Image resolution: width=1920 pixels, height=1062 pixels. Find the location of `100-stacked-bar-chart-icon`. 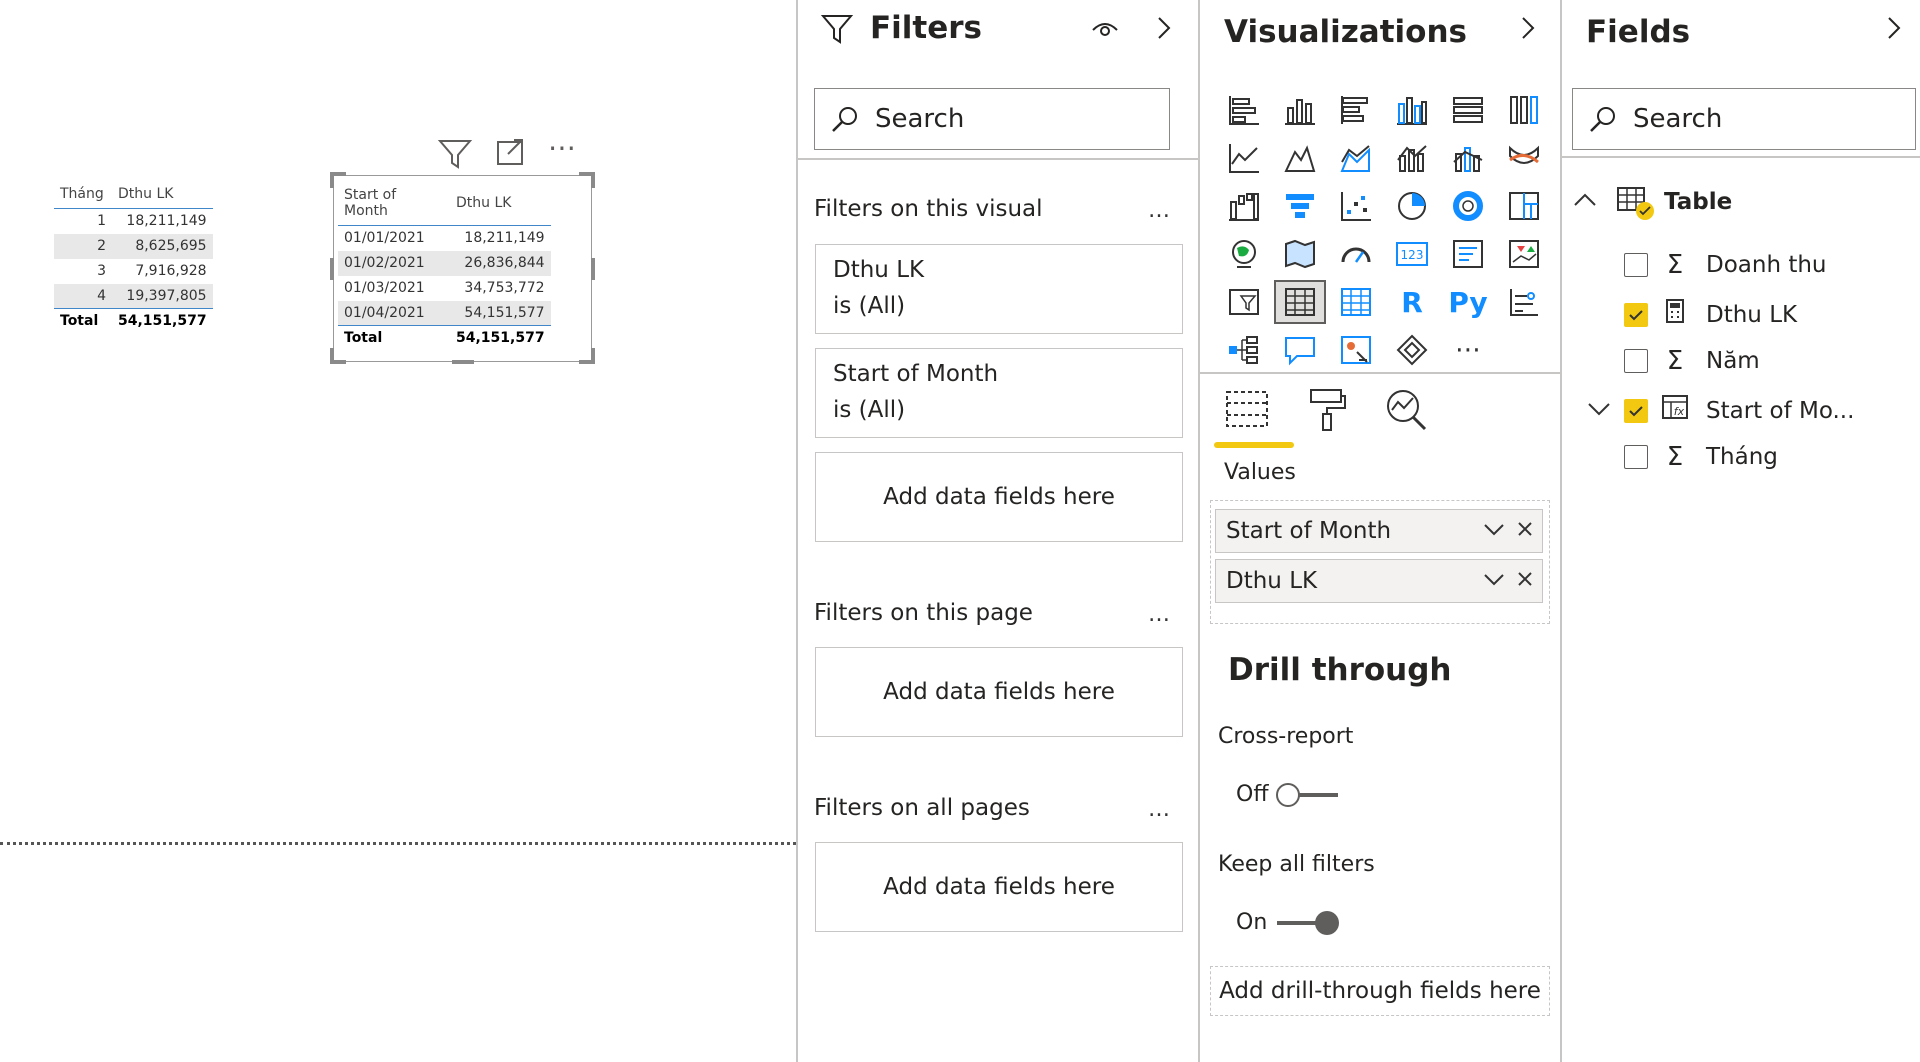

100-stacked-bar-chart-icon is located at coordinates (1468, 110).